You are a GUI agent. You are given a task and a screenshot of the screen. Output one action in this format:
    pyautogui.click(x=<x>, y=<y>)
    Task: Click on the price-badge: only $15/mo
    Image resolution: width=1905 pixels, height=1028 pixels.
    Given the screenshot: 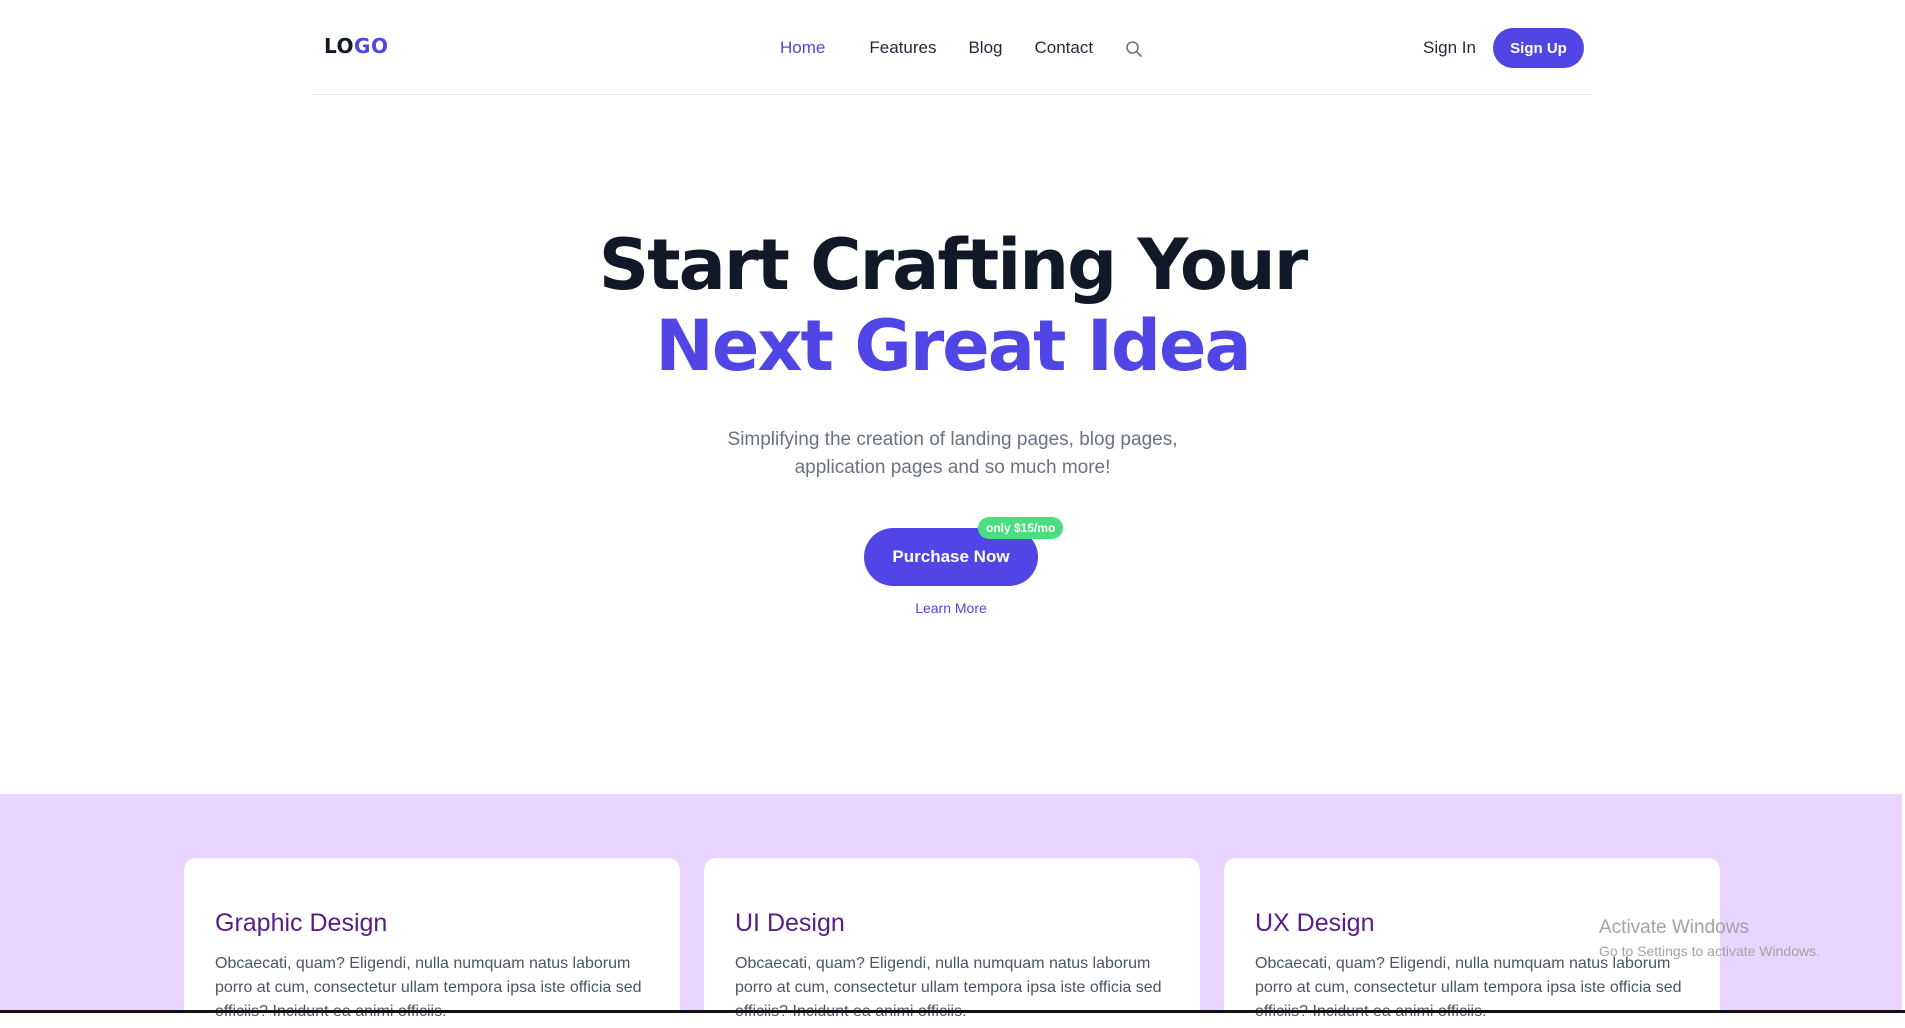 What is the action you would take?
    pyautogui.click(x=1021, y=528)
    